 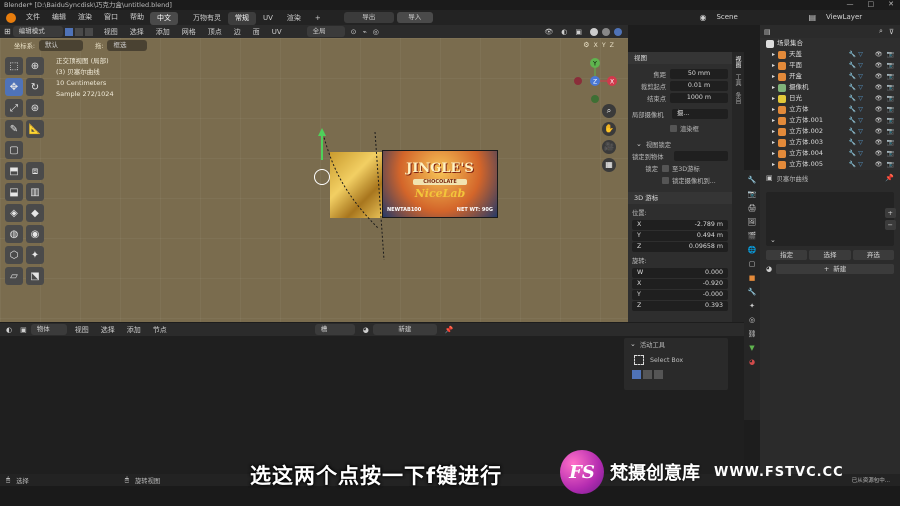 What do you see at coordinates (35, 234) in the screenshot?
I see `smooth-icon: ◉` at bounding box center [35, 234].